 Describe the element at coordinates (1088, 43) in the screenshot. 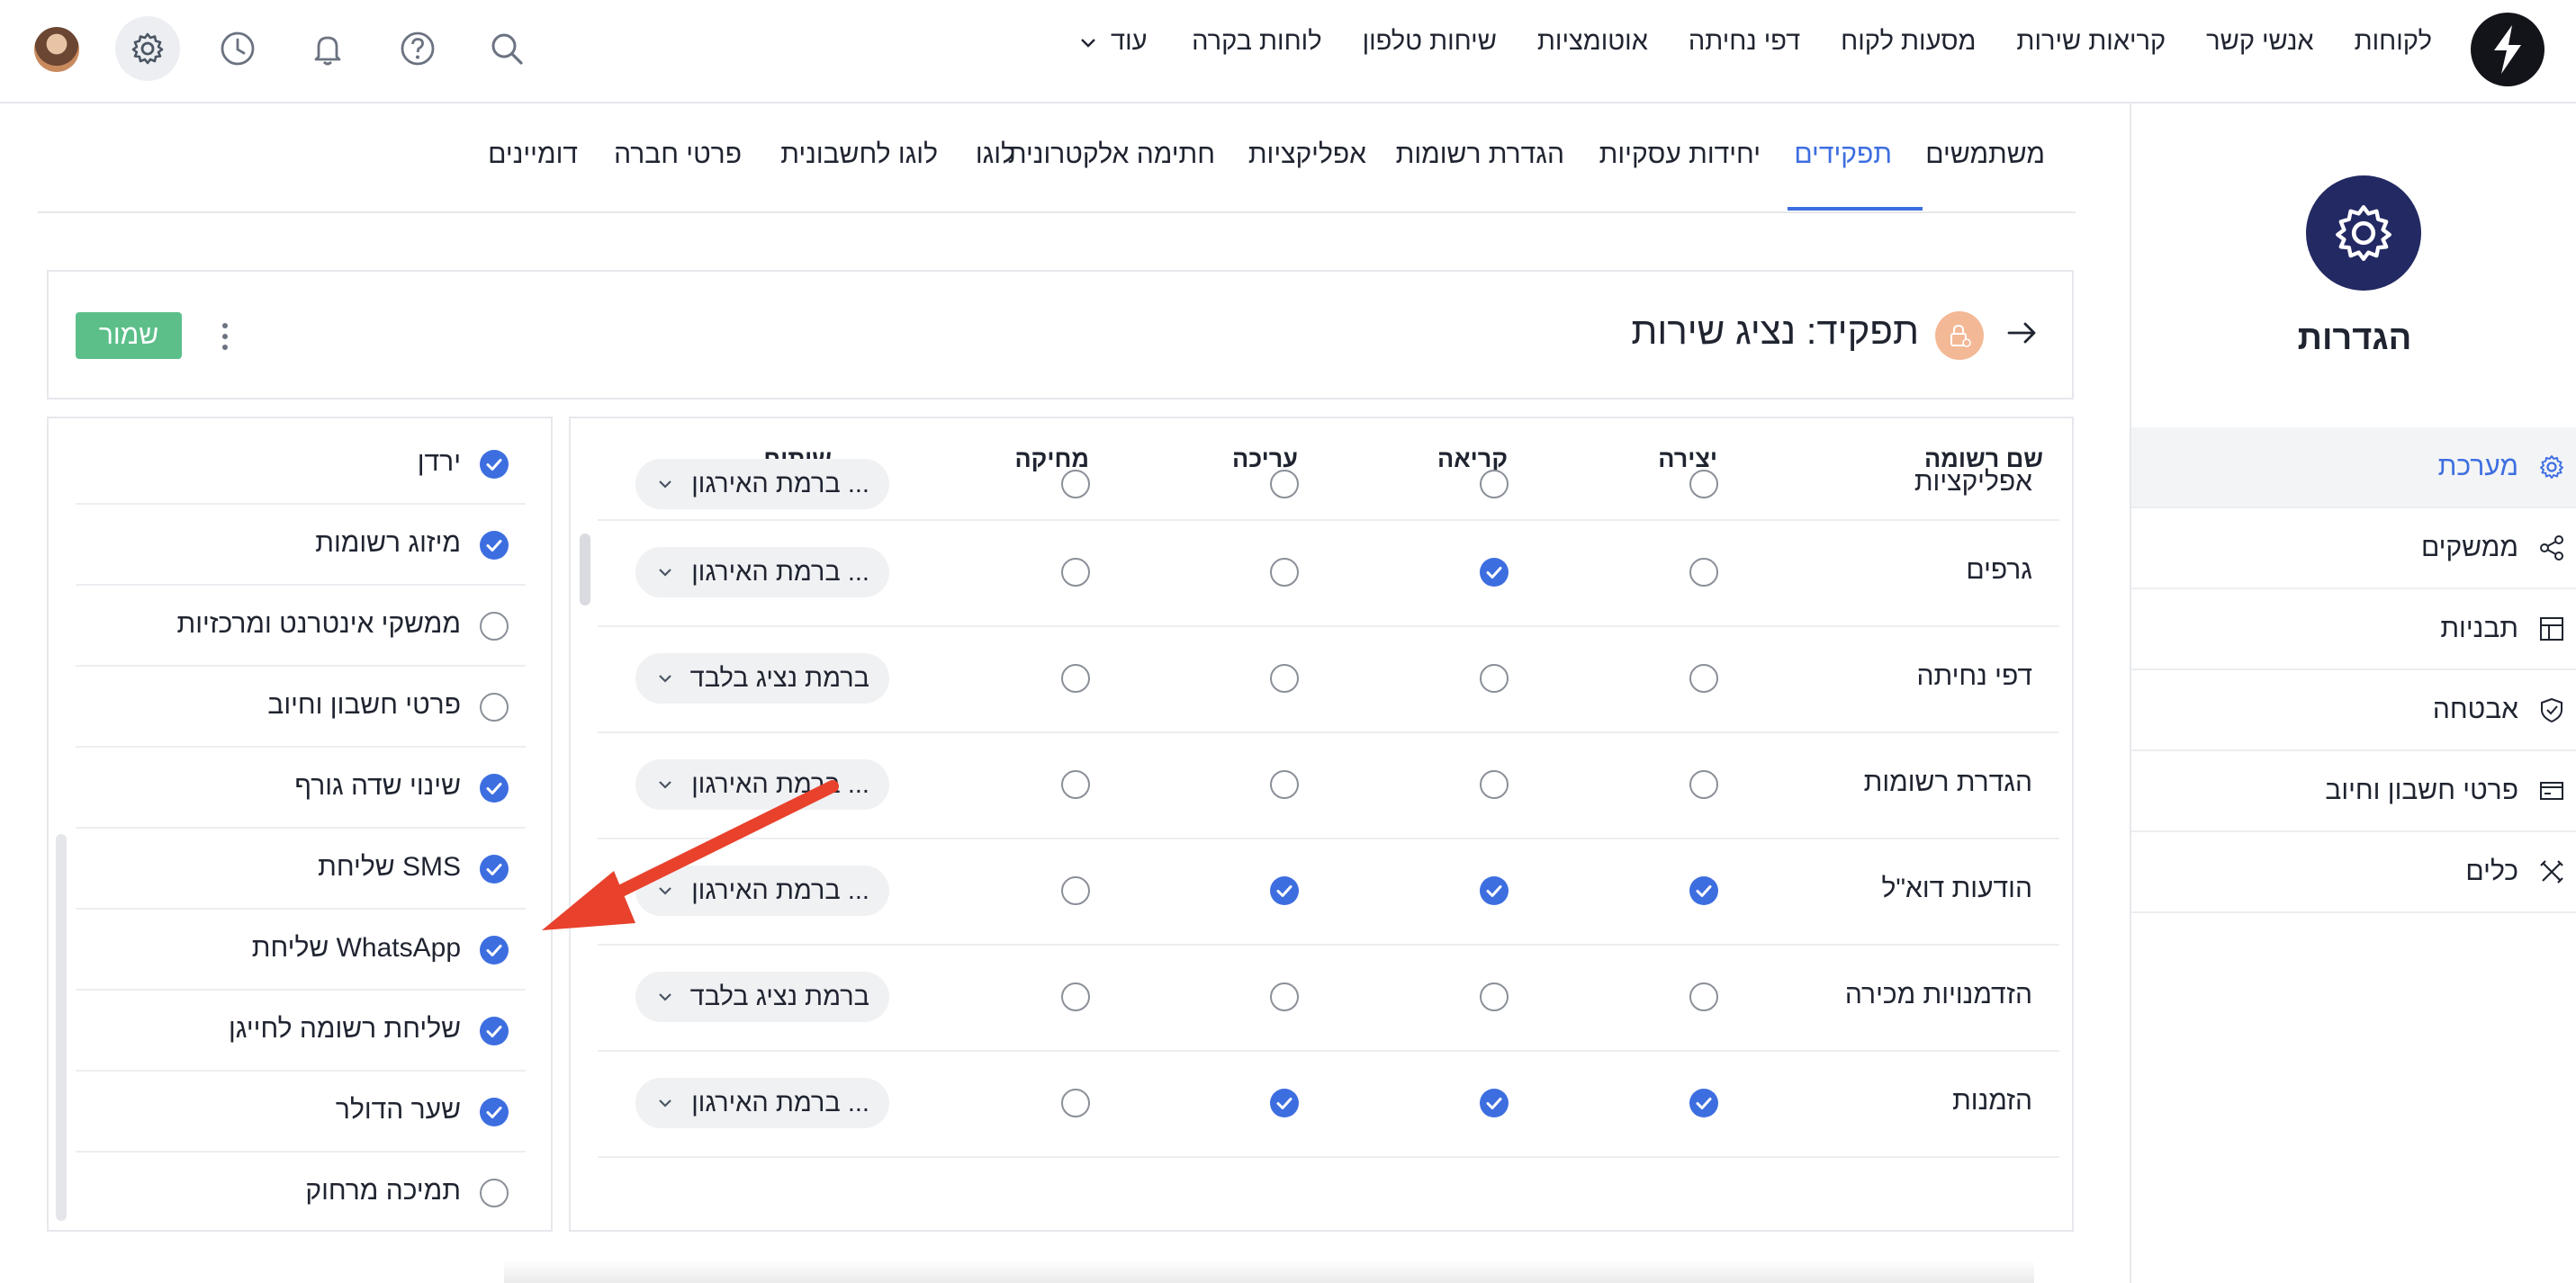

I see `chevron-down-icon` at that location.